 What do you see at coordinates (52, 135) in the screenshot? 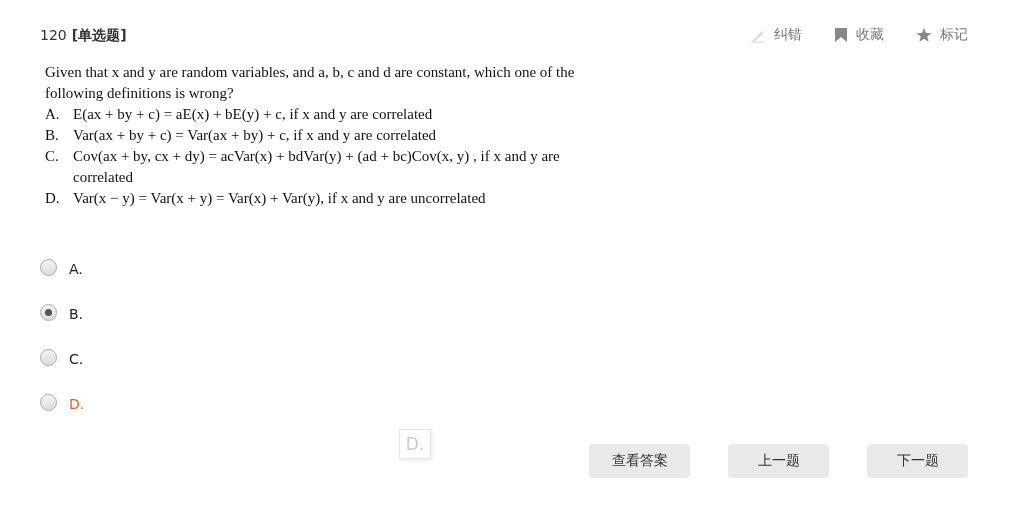
I see `choice-letter: B.` at bounding box center [52, 135].